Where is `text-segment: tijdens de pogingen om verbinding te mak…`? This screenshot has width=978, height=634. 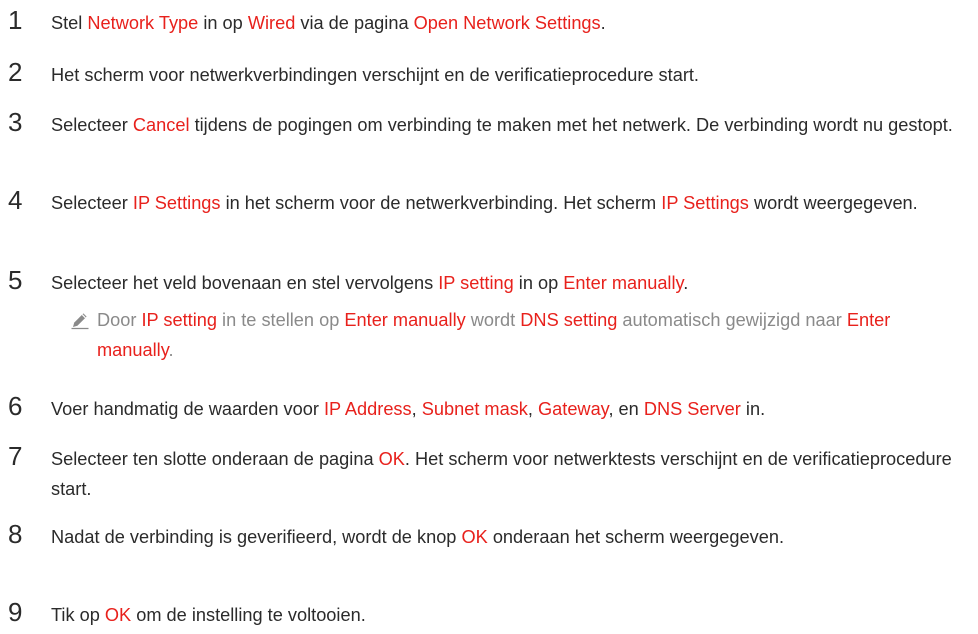 text-segment: tijdens de pogingen om verbinding te mak… is located at coordinates (571, 125).